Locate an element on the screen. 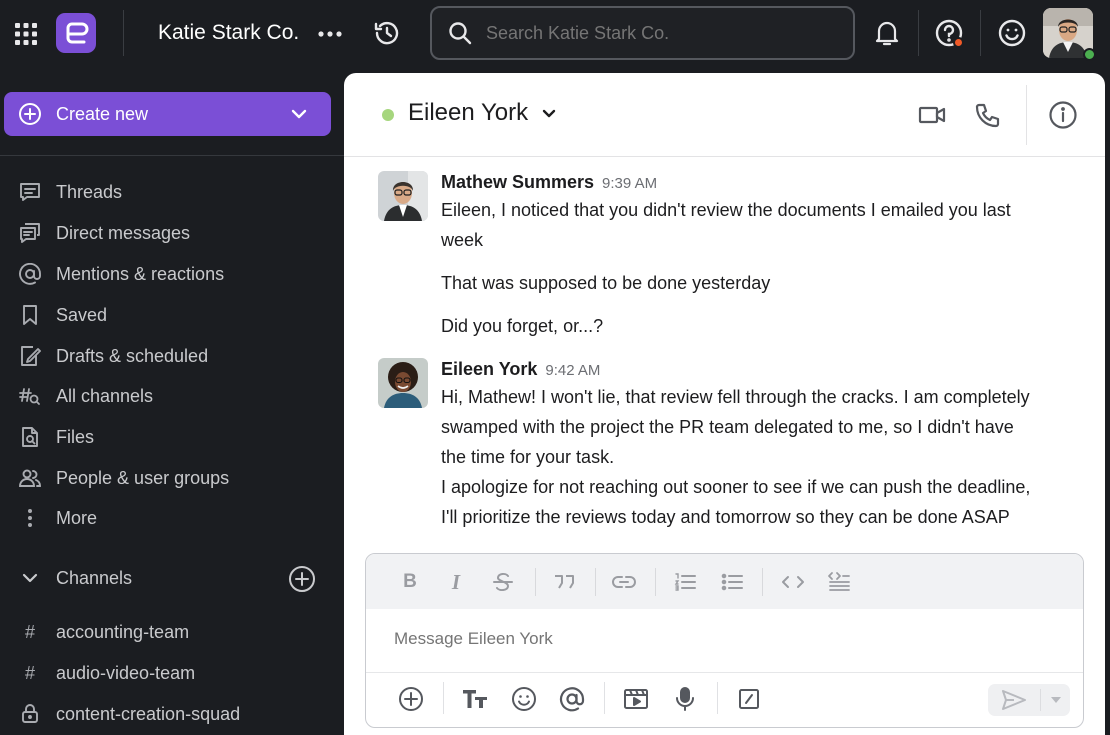 Image resolution: width=1110 pixels, height=735 pixels. sidebar-item-drafts: Drafts & scheduled is located at coordinates (172, 356).